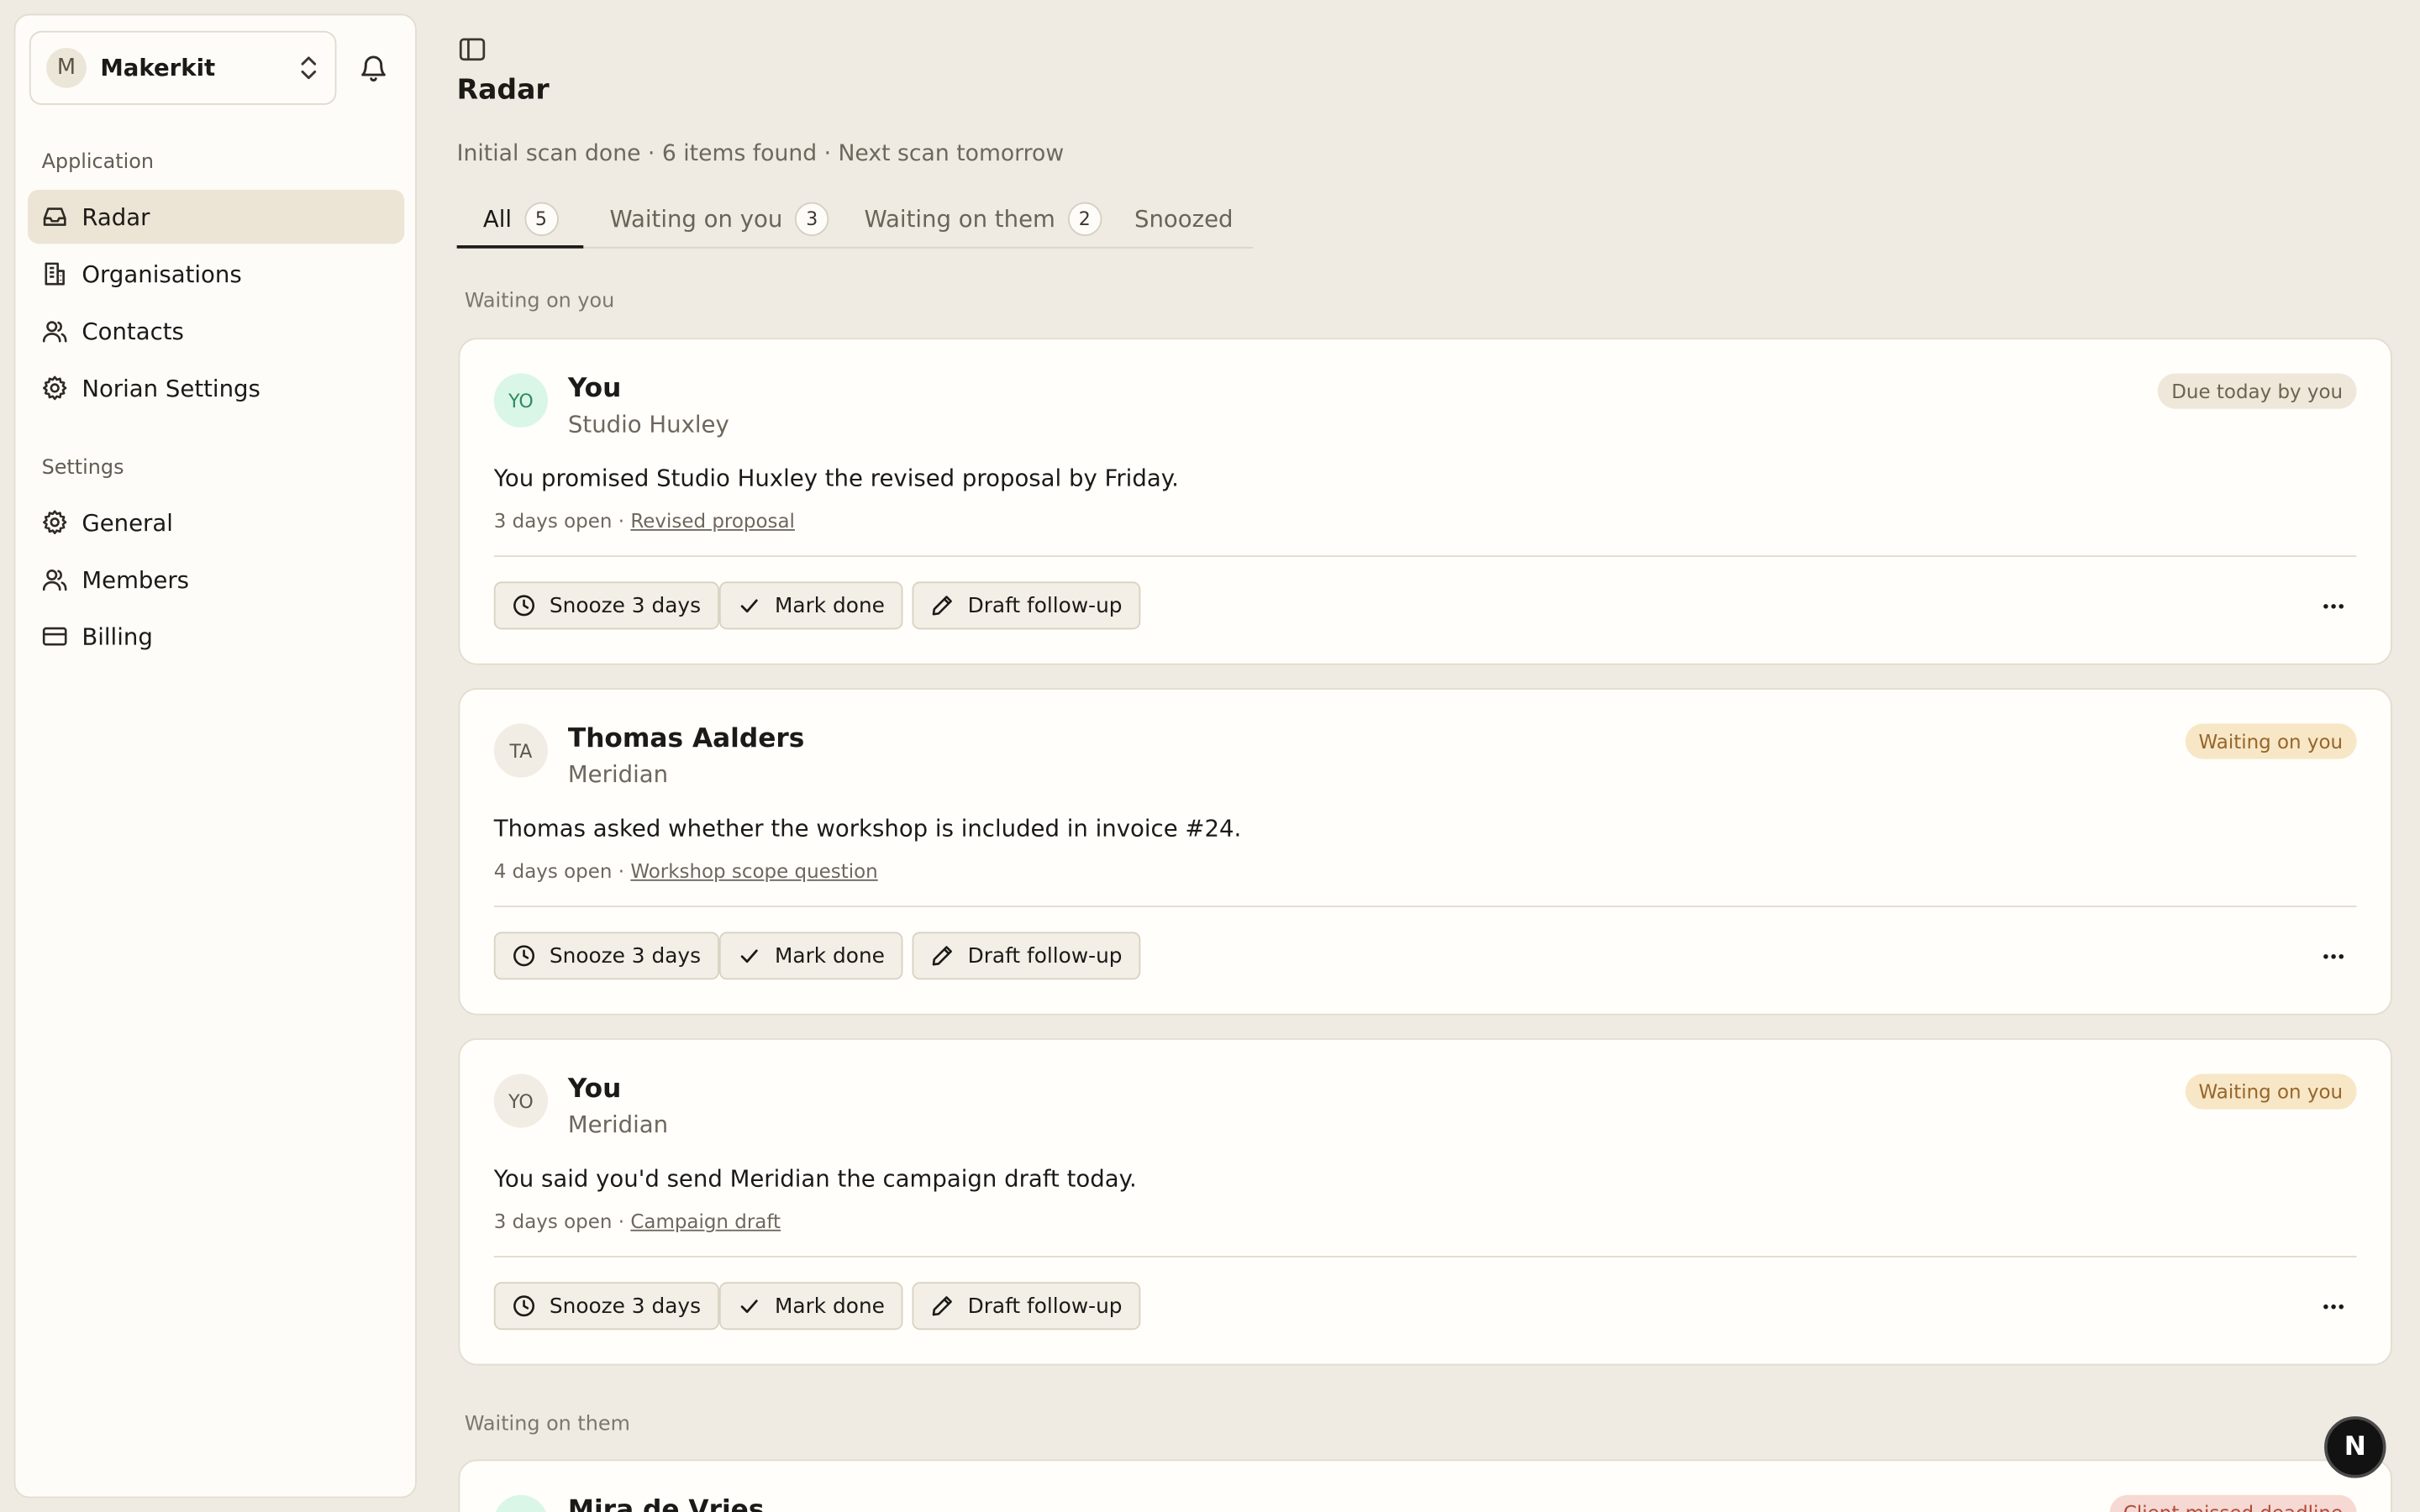 Image resolution: width=2420 pixels, height=1512 pixels. What do you see at coordinates (216, 331) in the screenshot?
I see `sidebar-item-contacts: Contacts` at bounding box center [216, 331].